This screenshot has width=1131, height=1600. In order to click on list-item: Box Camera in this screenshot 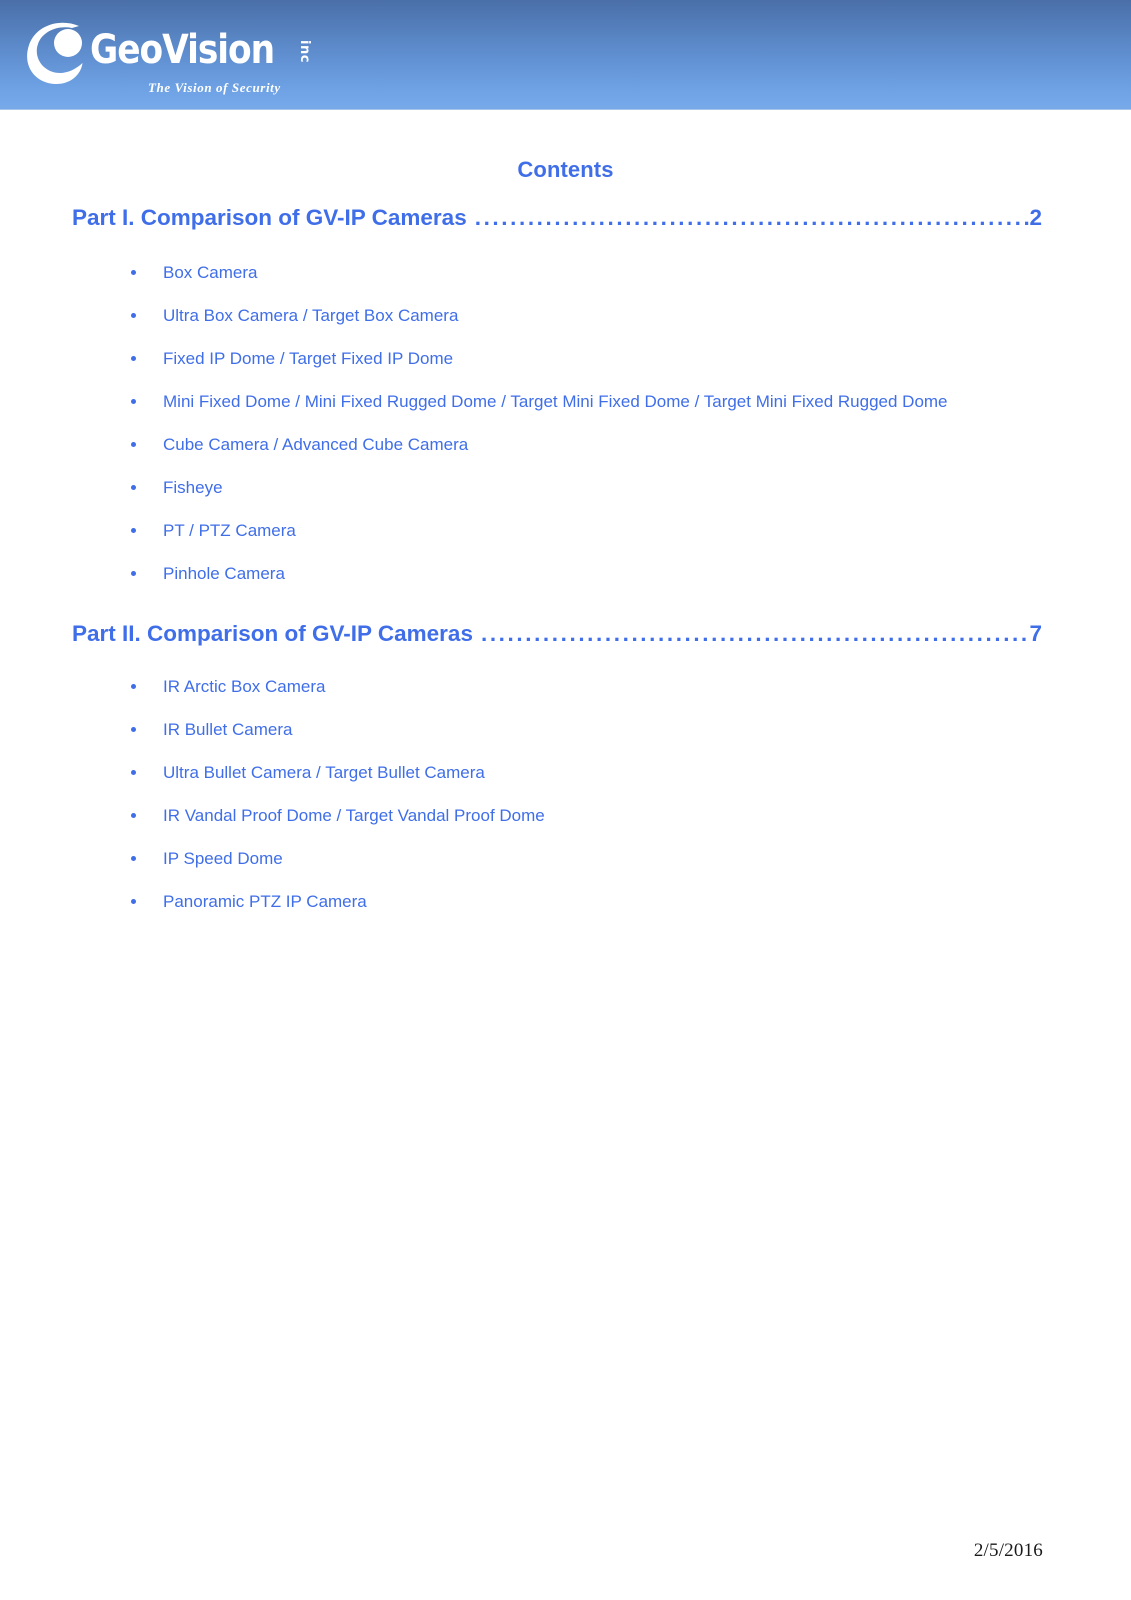, I will do `click(565, 272)`.